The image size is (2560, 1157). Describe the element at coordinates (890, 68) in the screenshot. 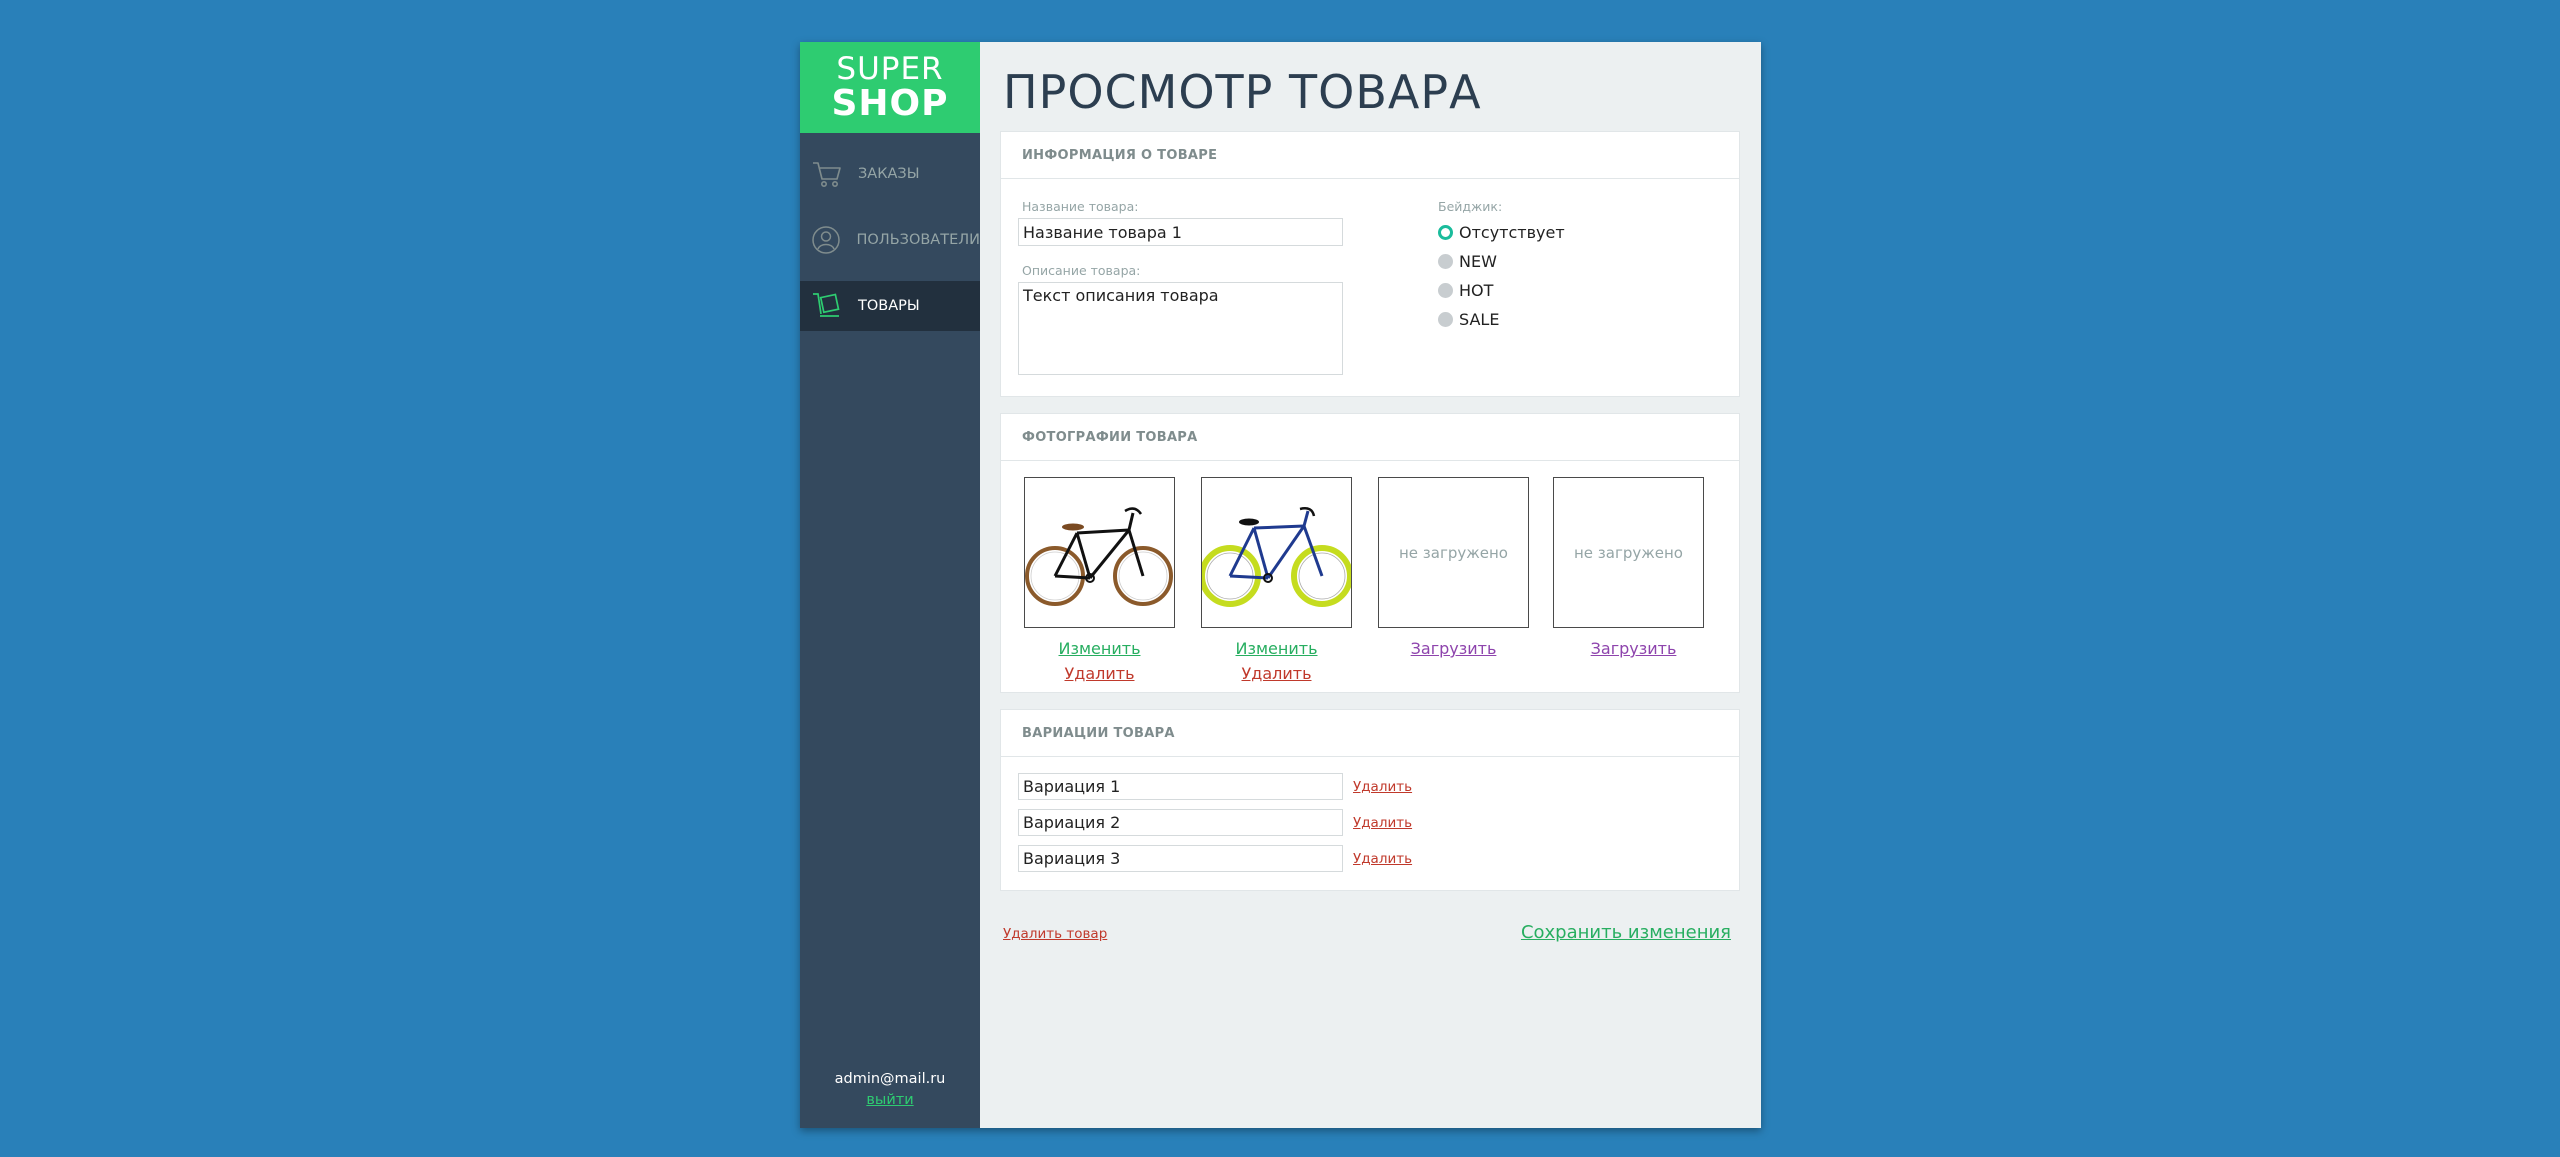

I see `logo-line-1: SUPER` at that location.